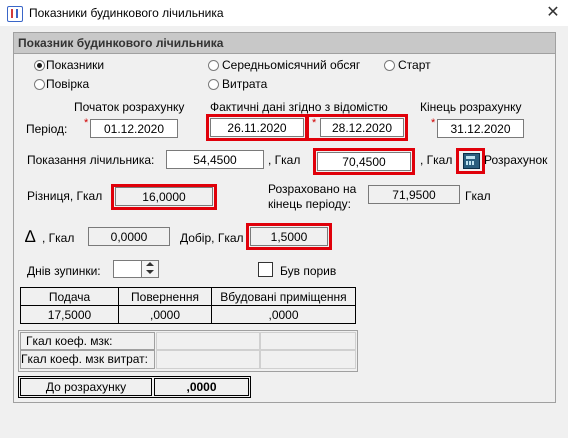 This screenshot has width=568, height=438. Describe the element at coordinates (244, 84) in the screenshot. I see `radio-vytrata-label: Витрата` at that location.